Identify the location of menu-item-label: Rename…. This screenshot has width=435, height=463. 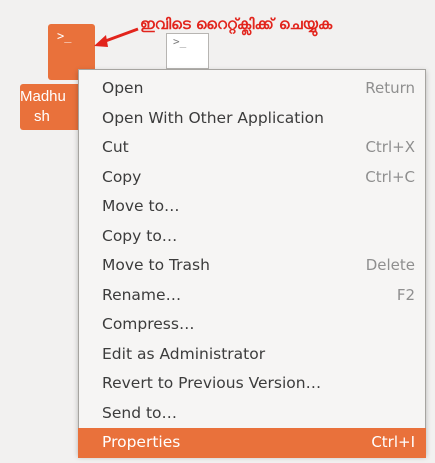
(142, 294).